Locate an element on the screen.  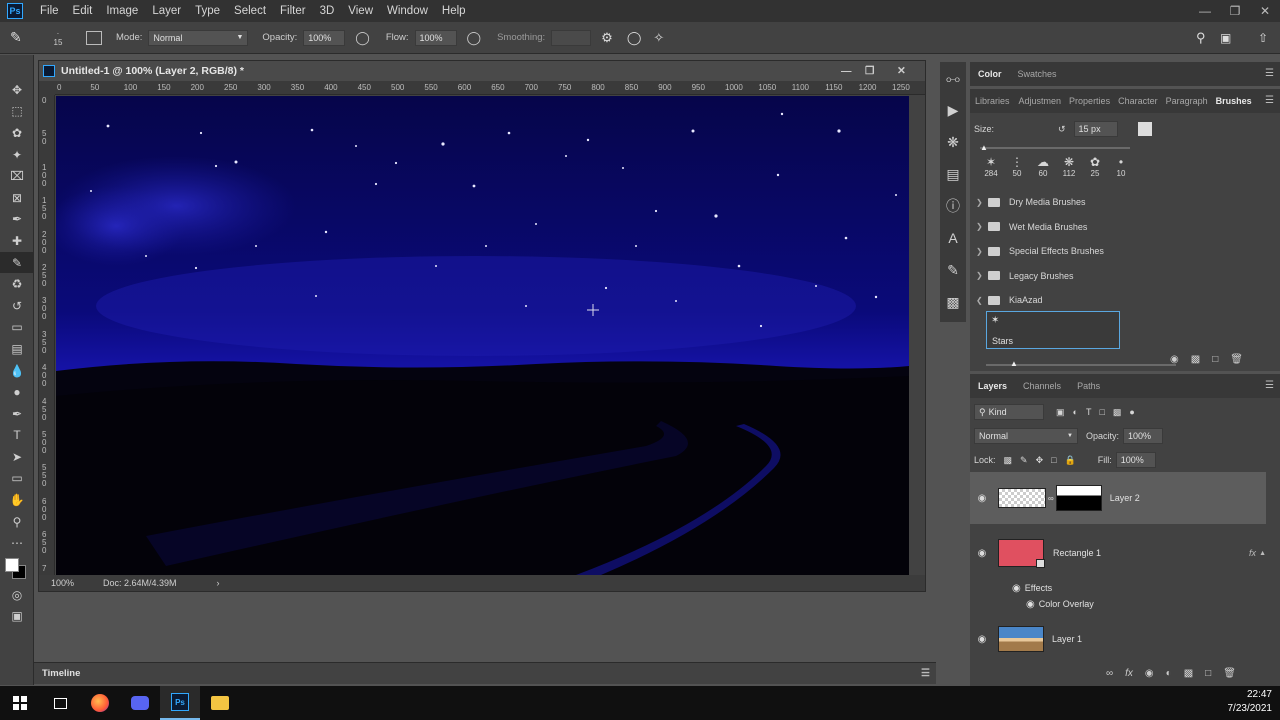
mode-select: Normal ▼ is located at coordinates (198, 37).